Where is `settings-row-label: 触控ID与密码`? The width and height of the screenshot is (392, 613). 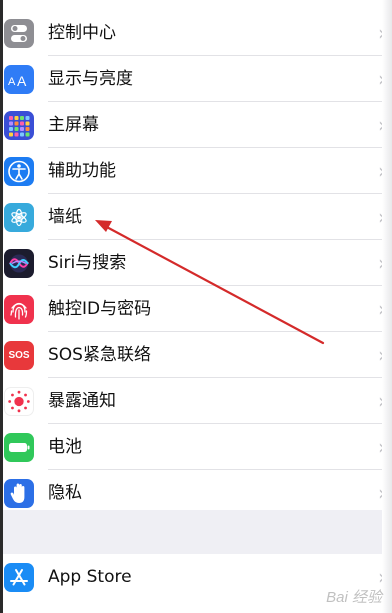 settings-row-label: 触控ID与密码 is located at coordinates (100, 309).